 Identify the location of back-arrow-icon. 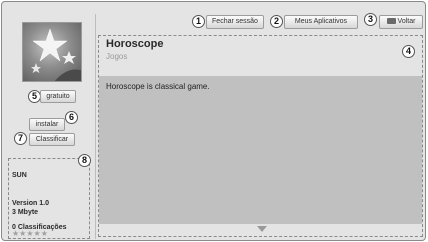
(391, 21).